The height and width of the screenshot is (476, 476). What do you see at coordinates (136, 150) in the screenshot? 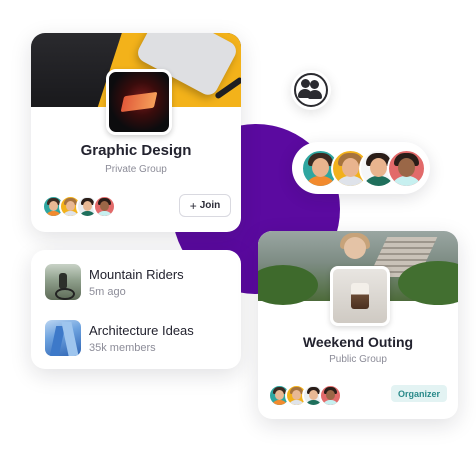
I see `group-title: Graphic Design` at bounding box center [136, 150].